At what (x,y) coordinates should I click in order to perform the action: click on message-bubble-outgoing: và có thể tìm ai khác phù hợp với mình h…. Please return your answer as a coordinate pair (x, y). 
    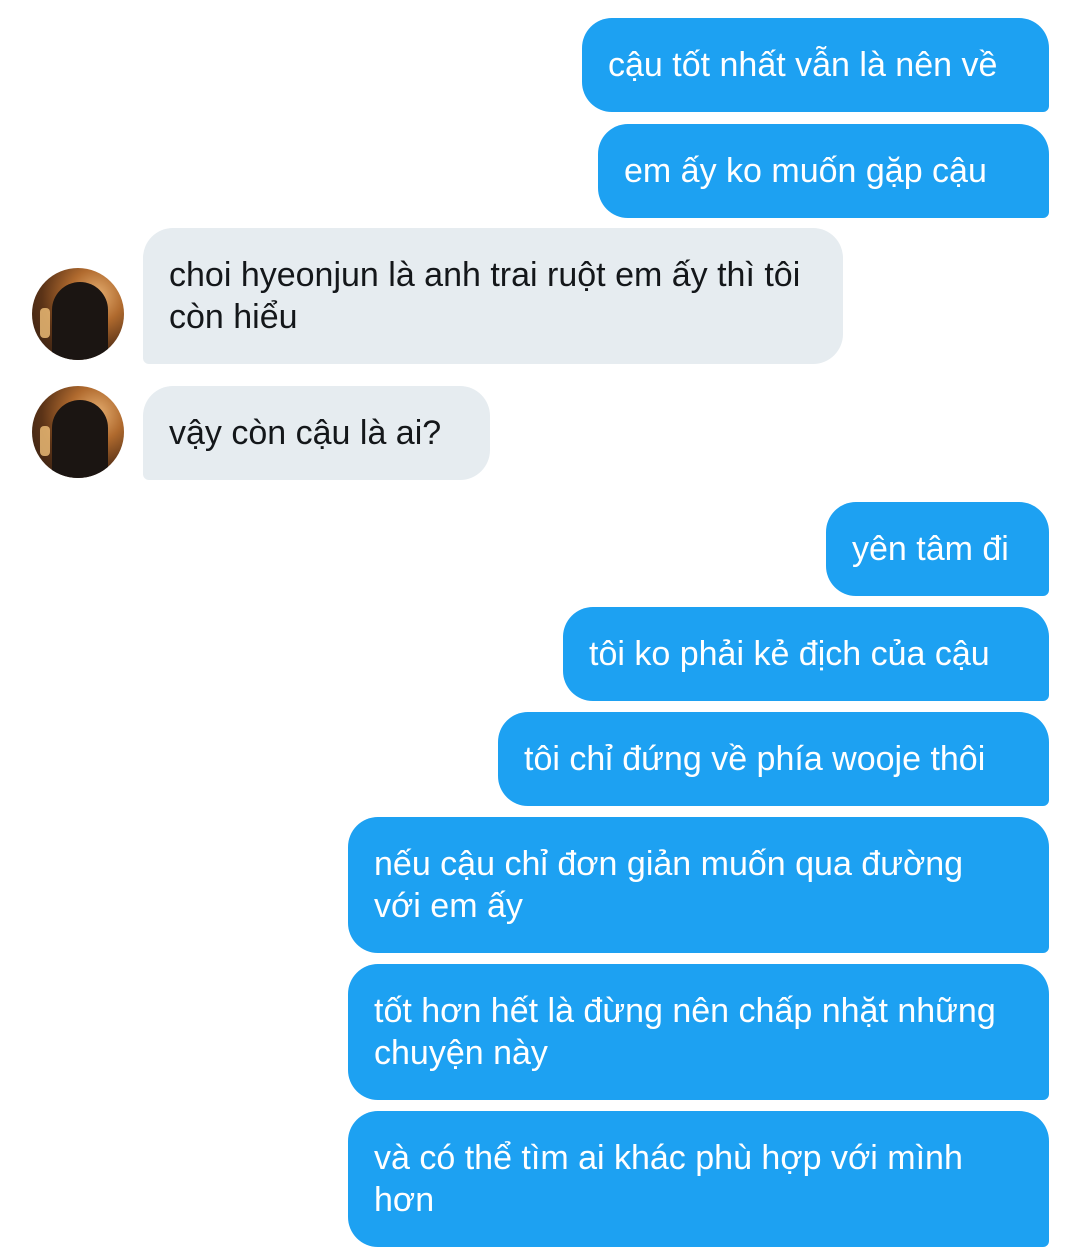
    Looking at the image, I should click on (698, 1179).